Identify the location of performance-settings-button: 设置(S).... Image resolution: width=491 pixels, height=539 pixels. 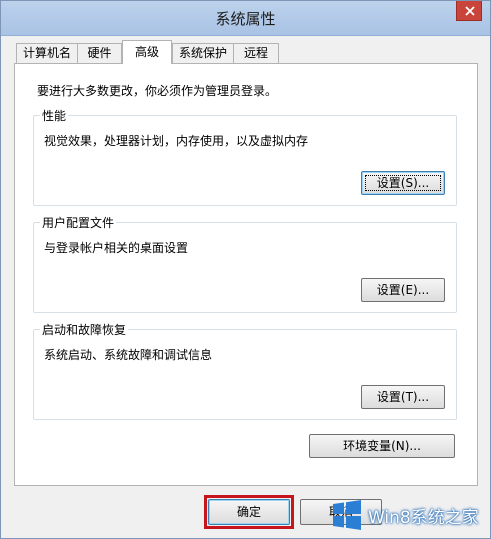
(403, 183).